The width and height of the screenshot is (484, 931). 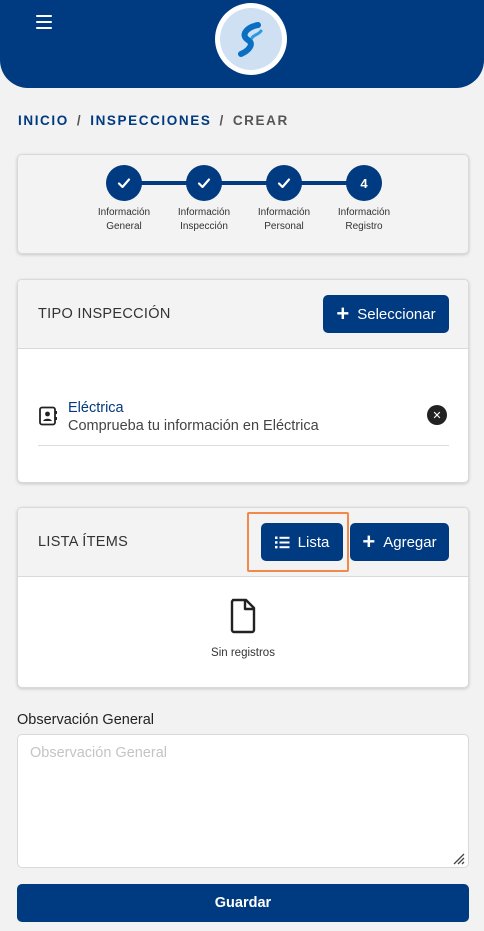 What do you see at coordinates (364, 183) in the screenshot?
I see `step-number: 4` at bounding box center [364, 183].